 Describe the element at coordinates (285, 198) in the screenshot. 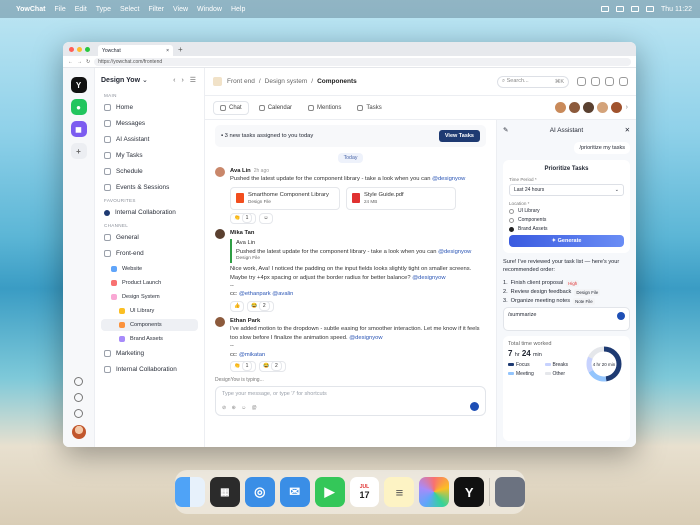

I see `file-attachment: Smarthome Component Library Design File` at that location.